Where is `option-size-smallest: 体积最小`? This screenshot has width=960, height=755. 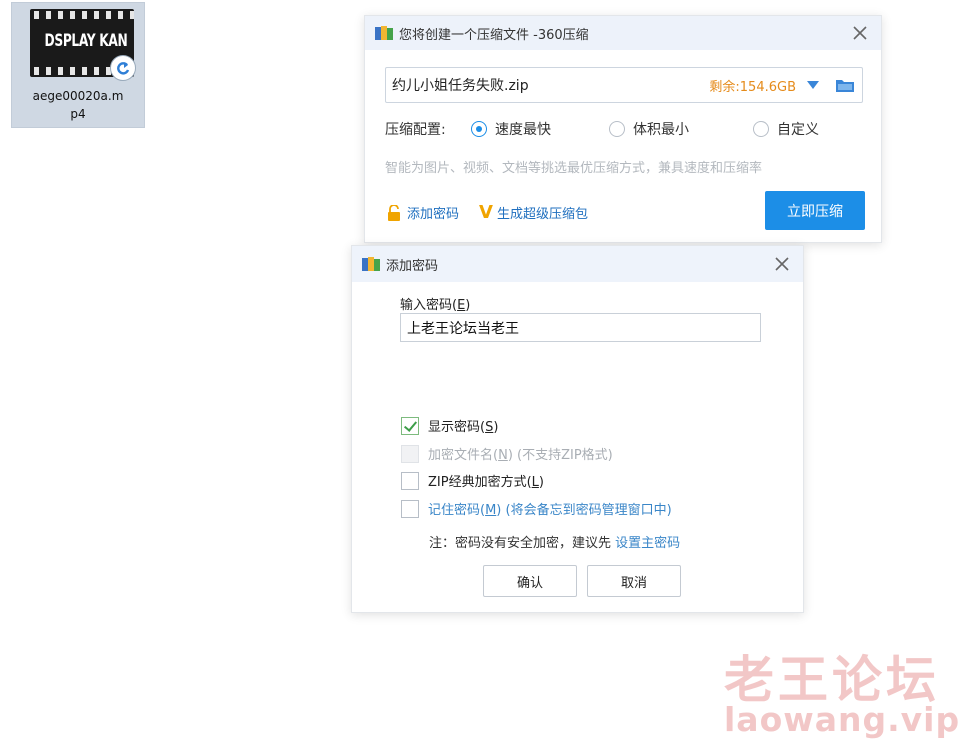
option-size-smallest: 体积最小 is located at coordinates (649, 129).